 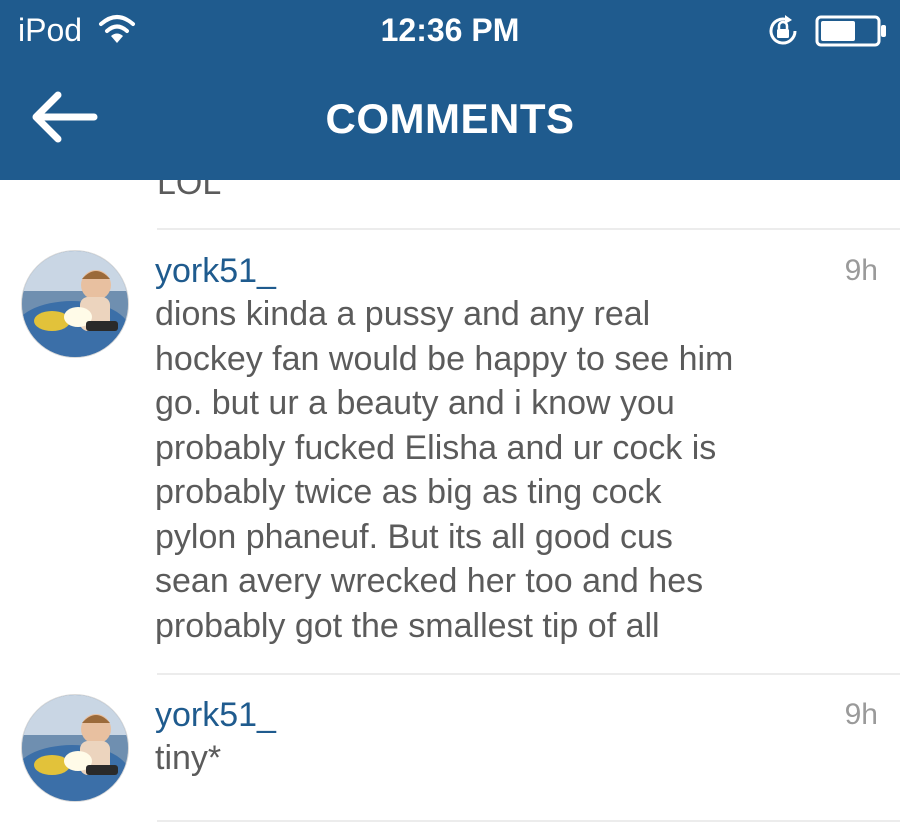 I want to click on rotation-lock-icon, so click(x=783, y=31).